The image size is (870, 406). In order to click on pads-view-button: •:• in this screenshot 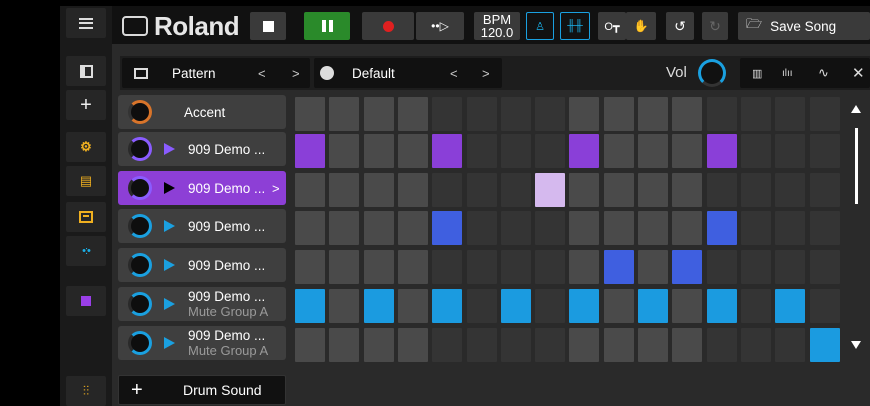, I will do `click(86, 251)`.